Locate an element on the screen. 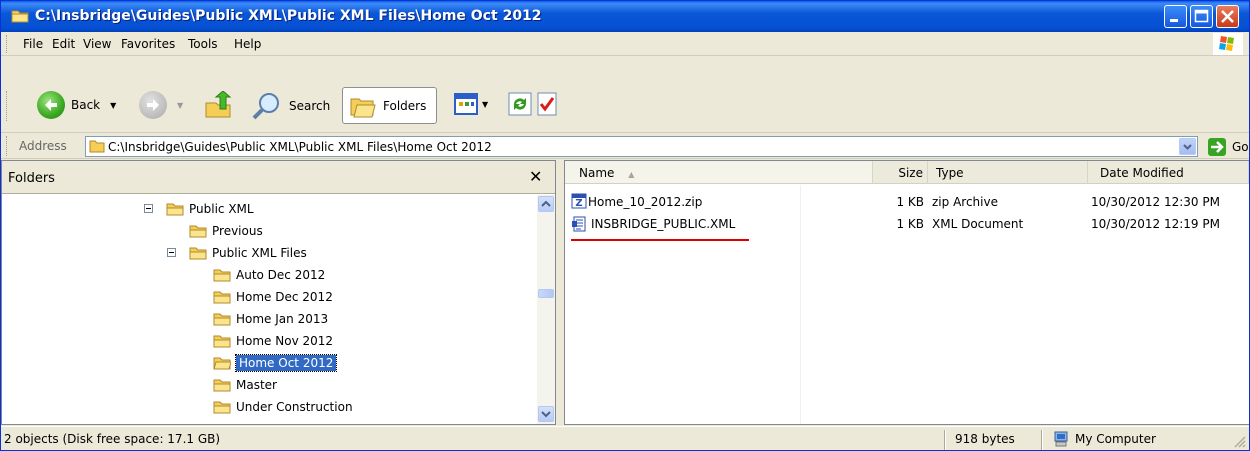 This screenshot has width=1250, height=451. forward-dropdown-icon: ▼ is located at coordinates (180, 105).